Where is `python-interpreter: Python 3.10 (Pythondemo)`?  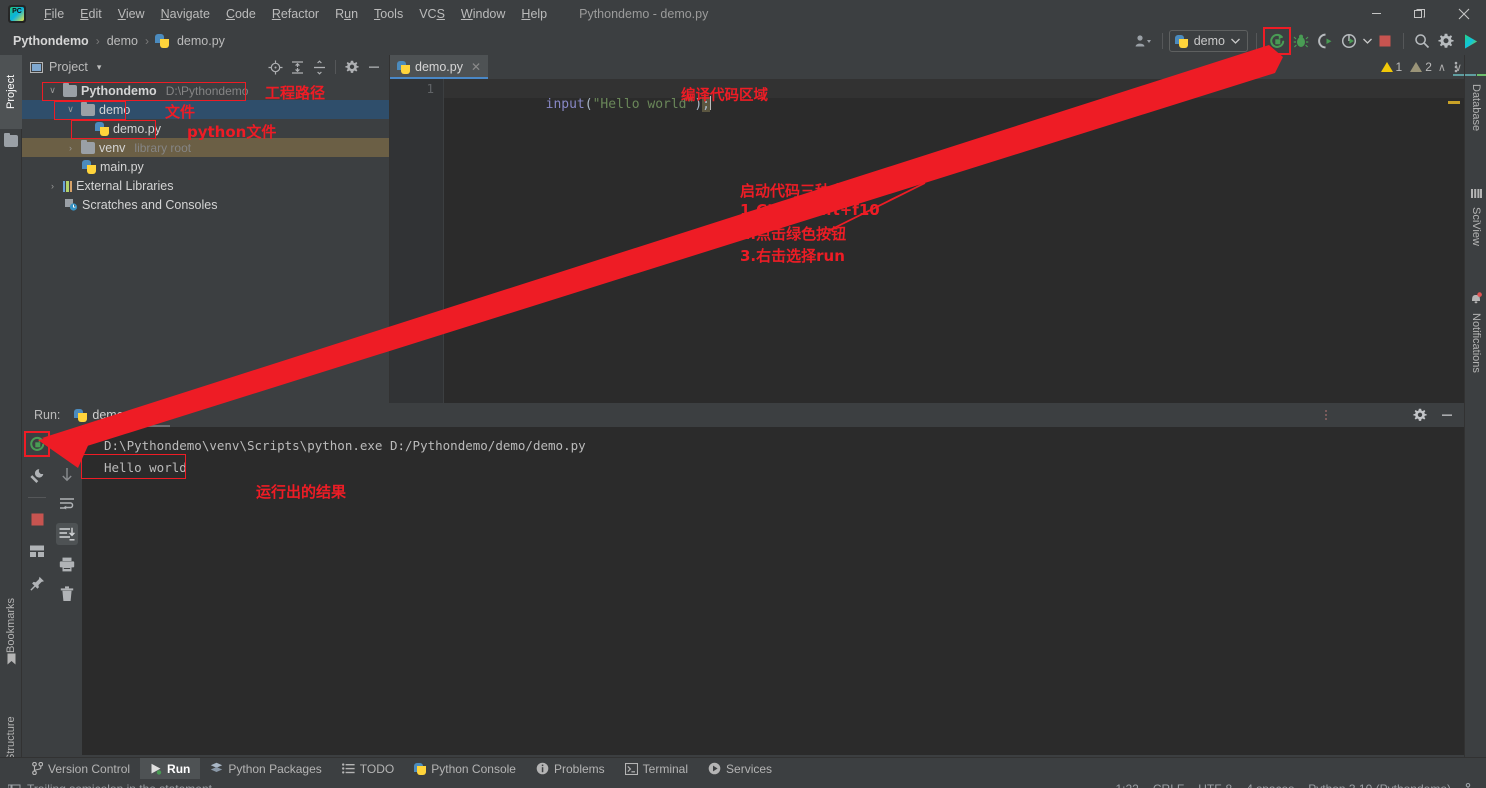
python-interpreter: Python 3.10 (Pythondemo) is located at coordinates (1379, 785).